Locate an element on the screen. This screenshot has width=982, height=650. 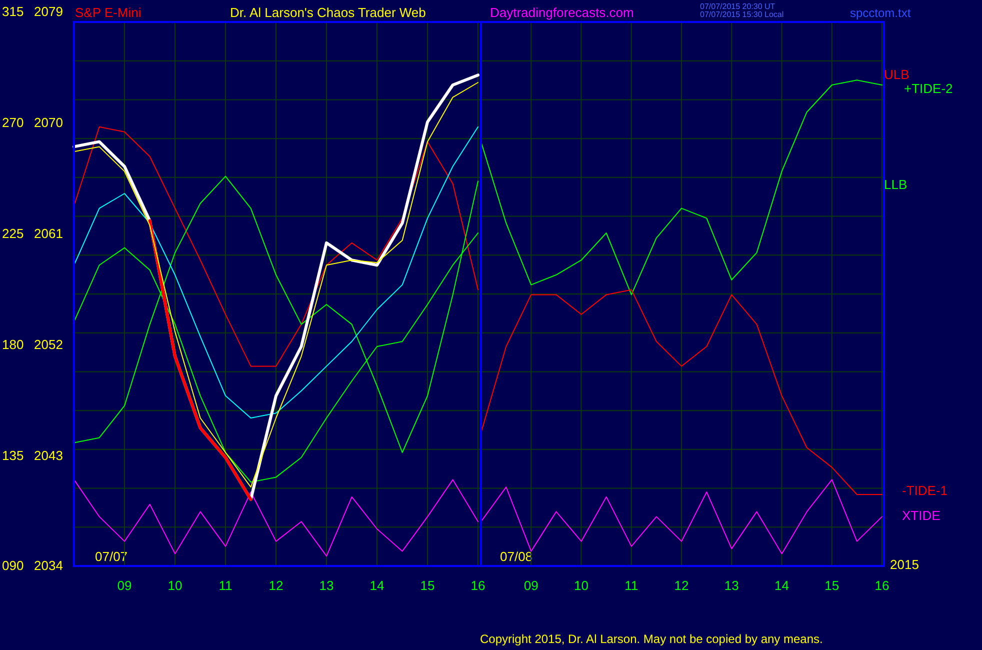
series-label: LLB is located at coordinates (896, 184).